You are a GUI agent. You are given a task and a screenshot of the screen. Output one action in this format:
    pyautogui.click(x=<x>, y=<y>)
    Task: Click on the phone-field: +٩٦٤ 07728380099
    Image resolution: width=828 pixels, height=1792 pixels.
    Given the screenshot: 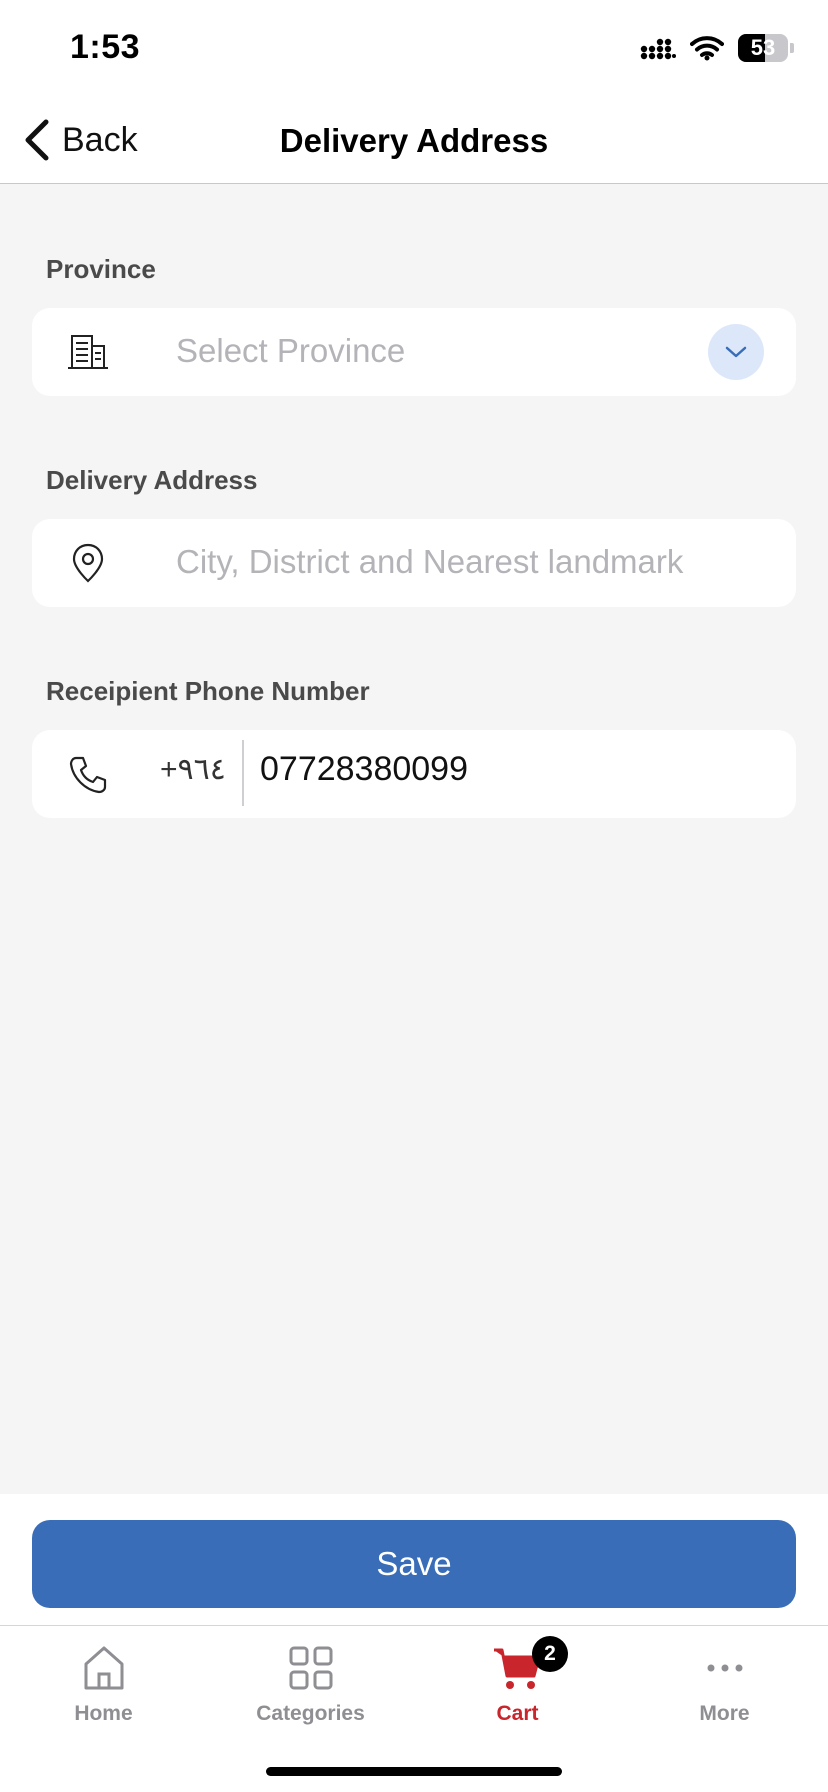 What is the action you would take?
    pyautogui.click(x=414, y=774)
    